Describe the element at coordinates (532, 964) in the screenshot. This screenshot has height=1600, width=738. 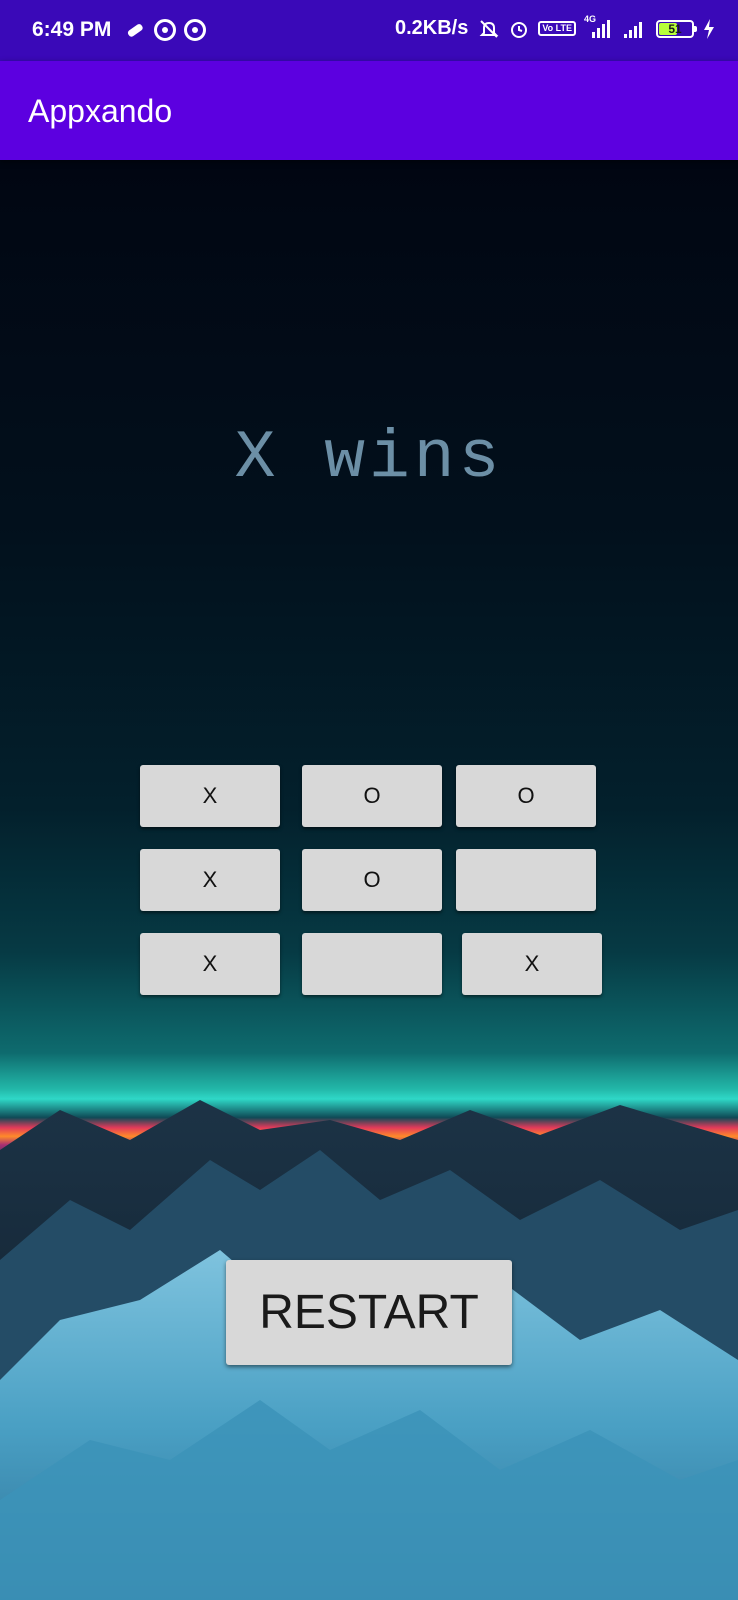
I see `board-cell-2-2: x` at that location.